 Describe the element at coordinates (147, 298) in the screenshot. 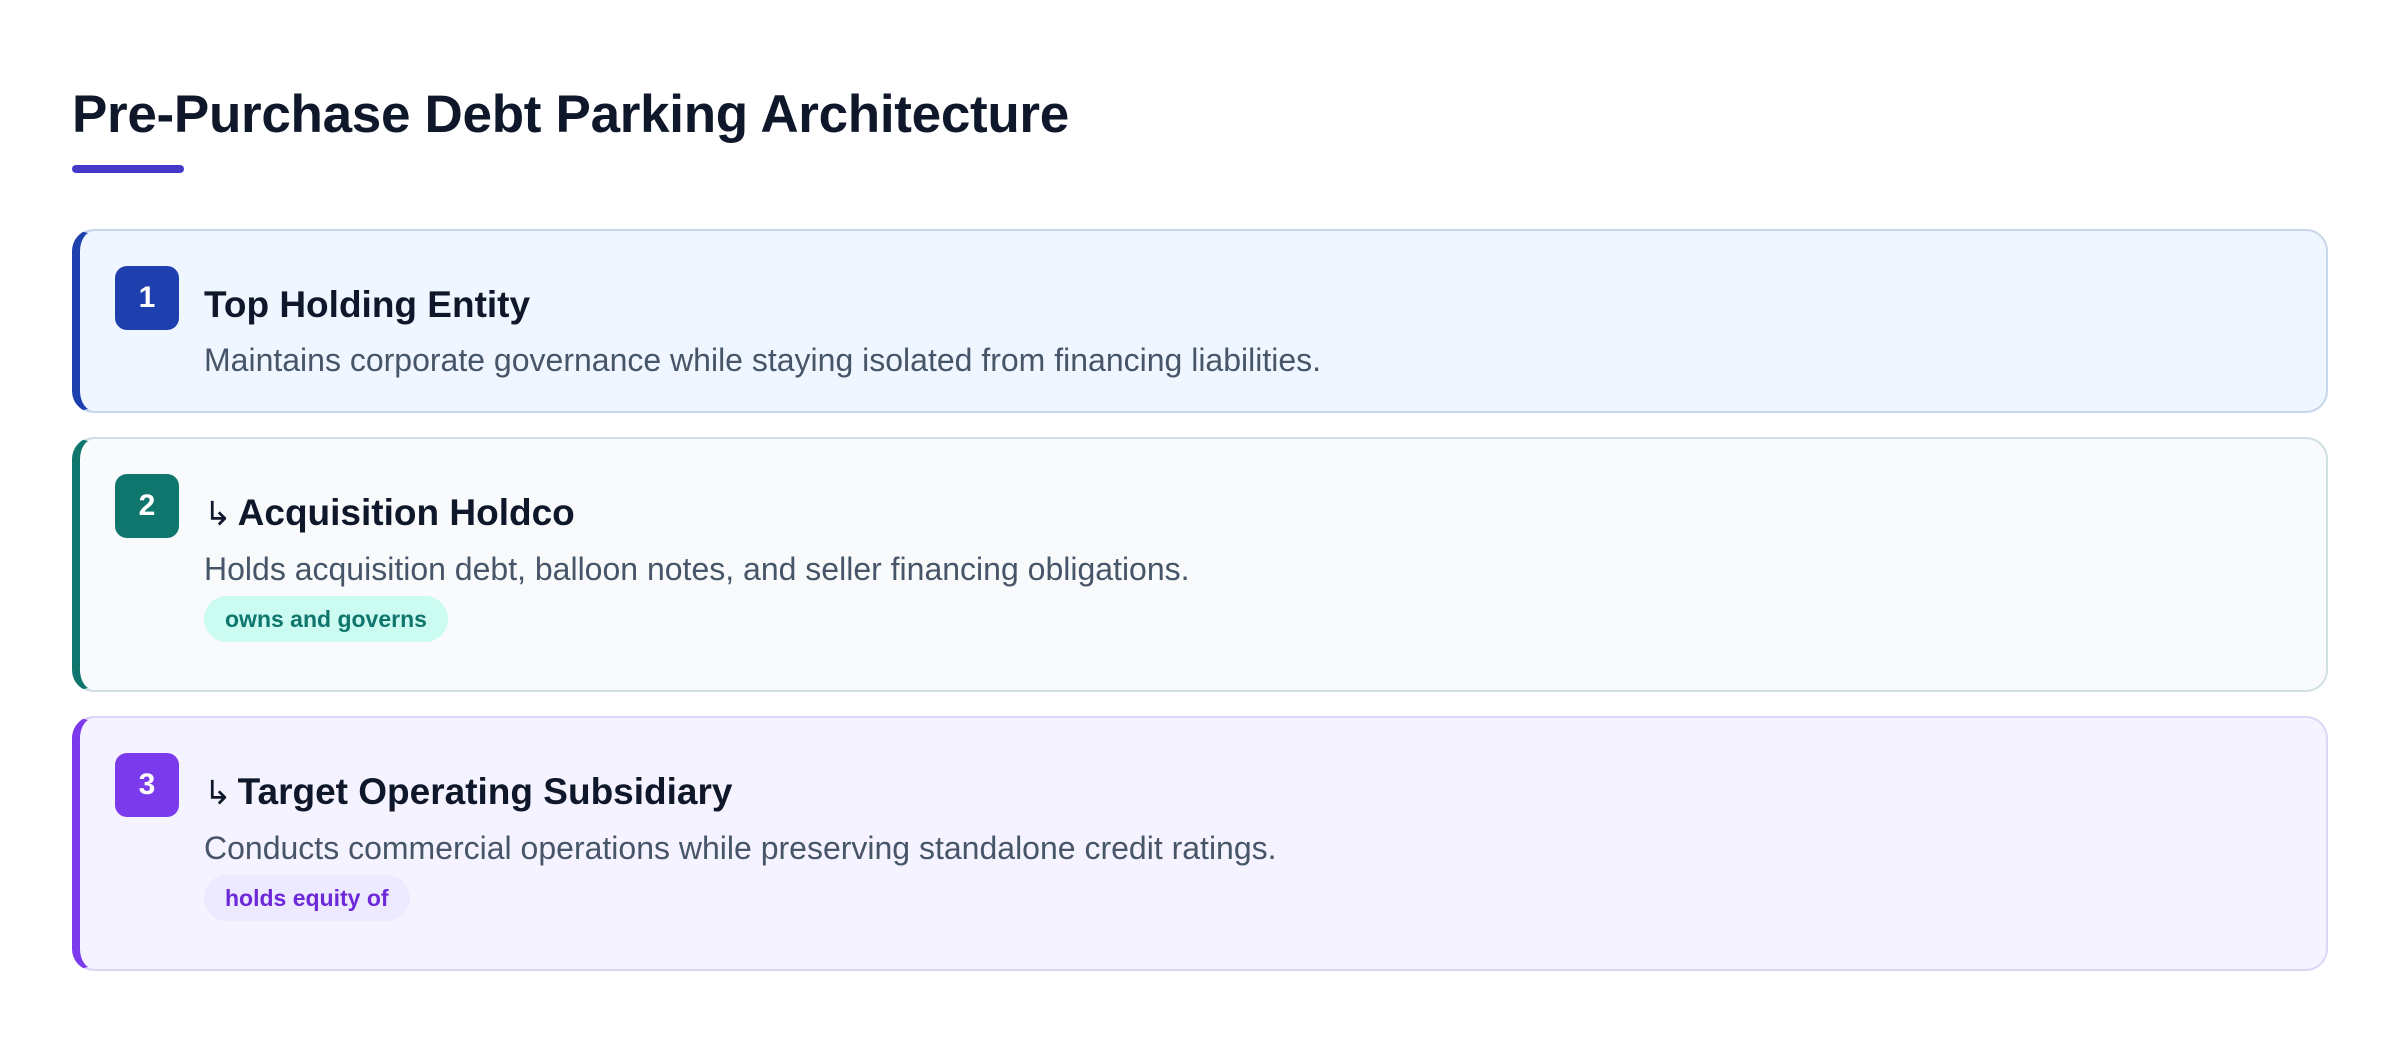

I see `step-number-badge: 1` at that location.